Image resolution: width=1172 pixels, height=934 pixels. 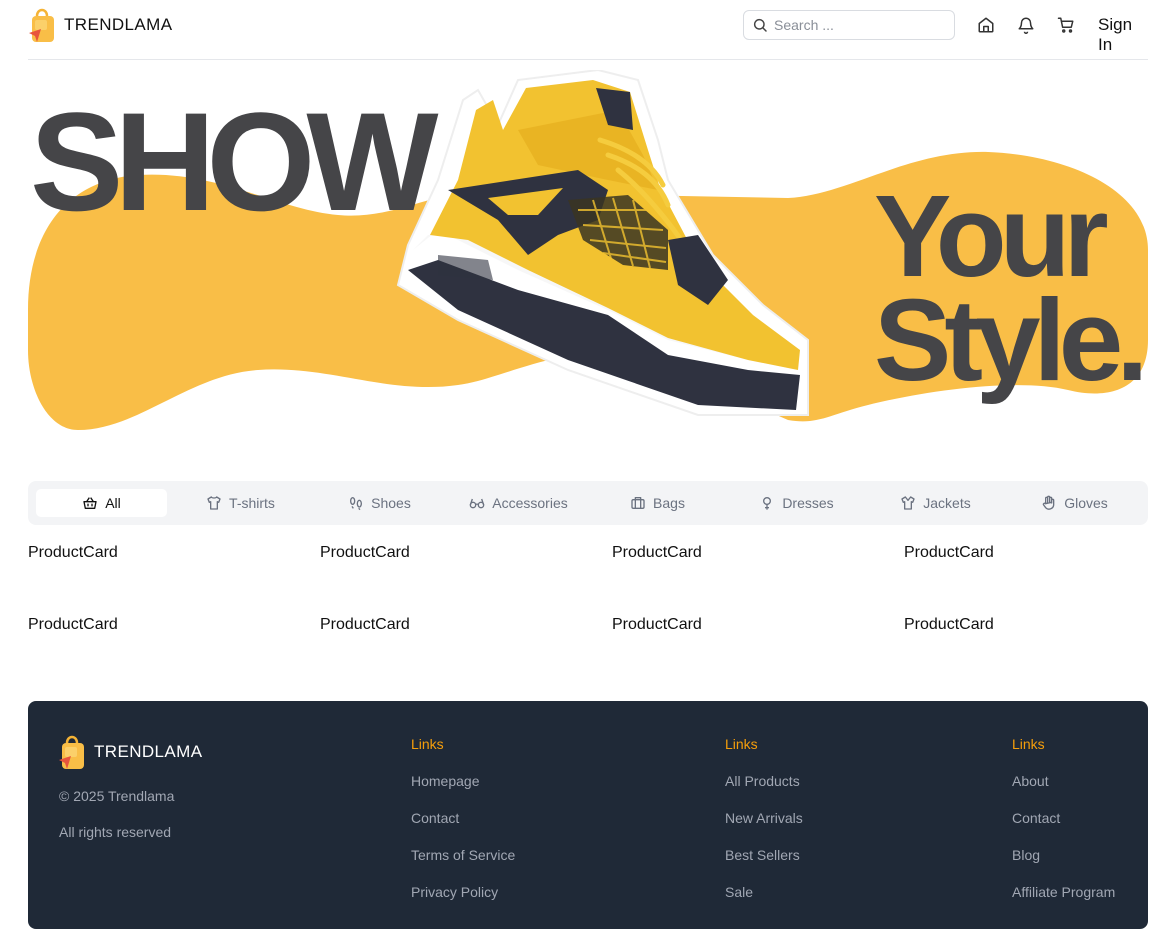 I want to click on category-tab-shoes: Shoes, so click(x=379, y=503).